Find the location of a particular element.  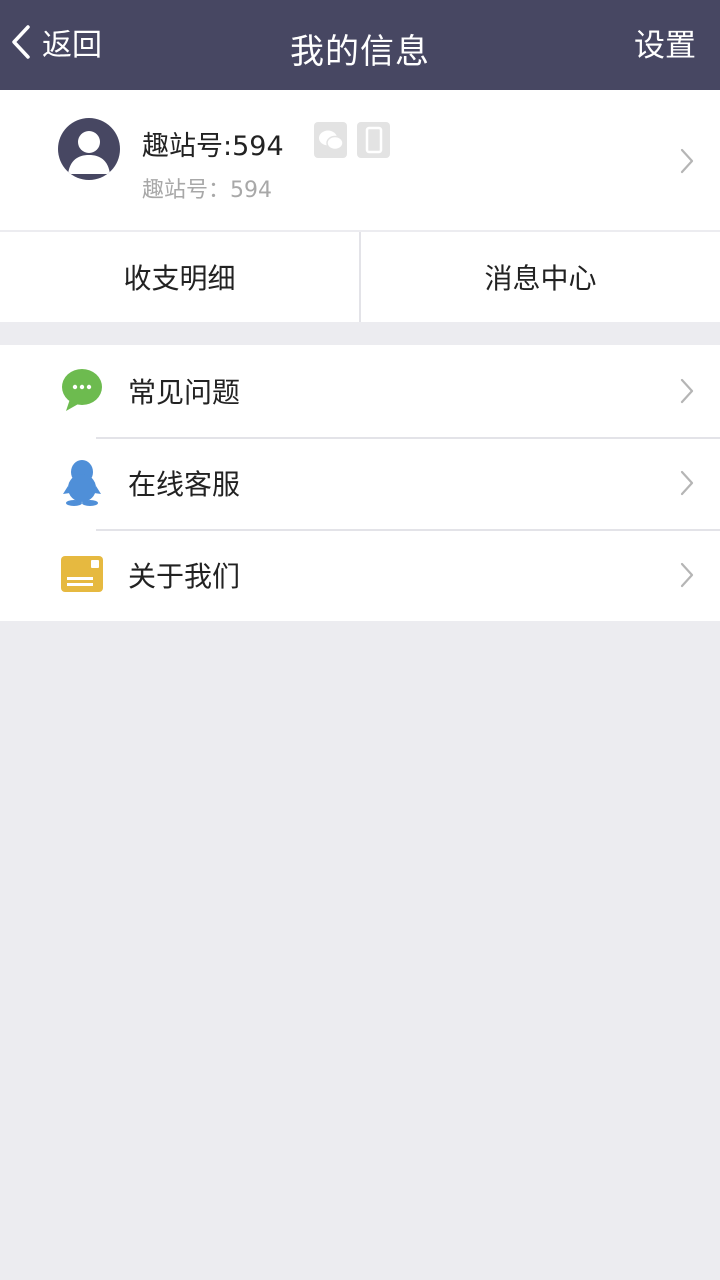

top-bar: 返回 我的信息 设置 is located at coordinates (360, 45).